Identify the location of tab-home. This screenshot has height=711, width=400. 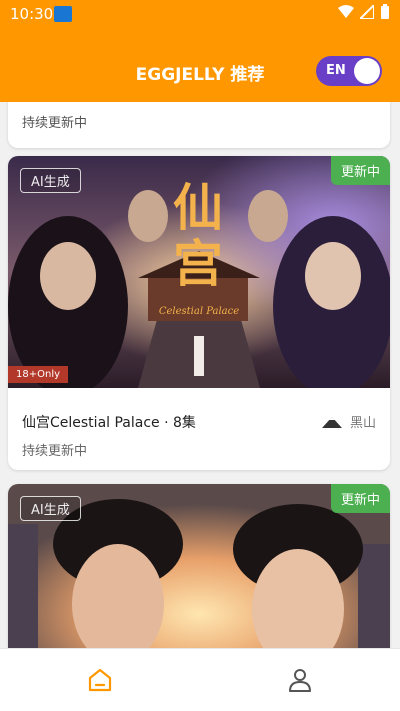
(100, 680).